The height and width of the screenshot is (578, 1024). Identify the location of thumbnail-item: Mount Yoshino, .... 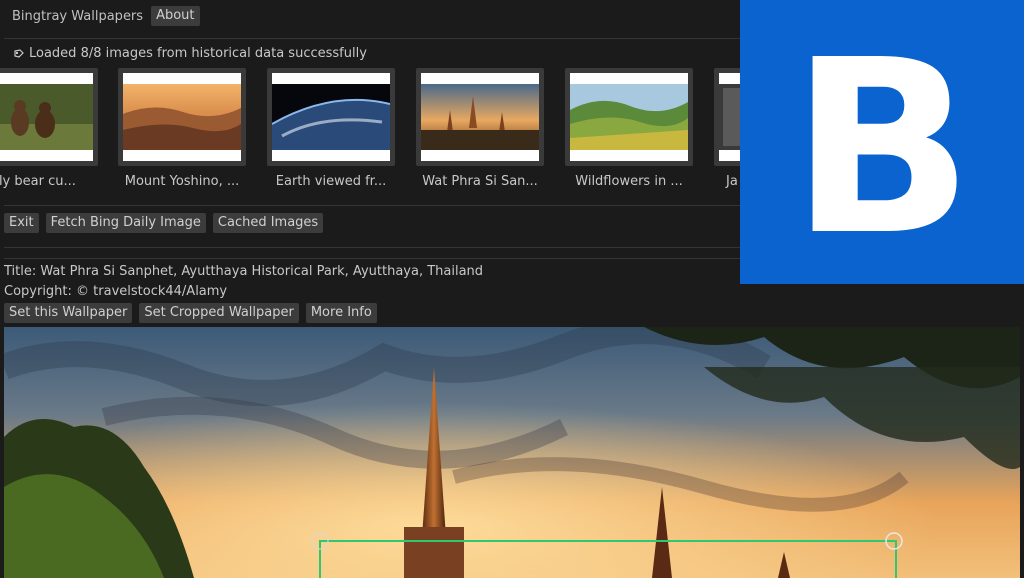
(182, 133).